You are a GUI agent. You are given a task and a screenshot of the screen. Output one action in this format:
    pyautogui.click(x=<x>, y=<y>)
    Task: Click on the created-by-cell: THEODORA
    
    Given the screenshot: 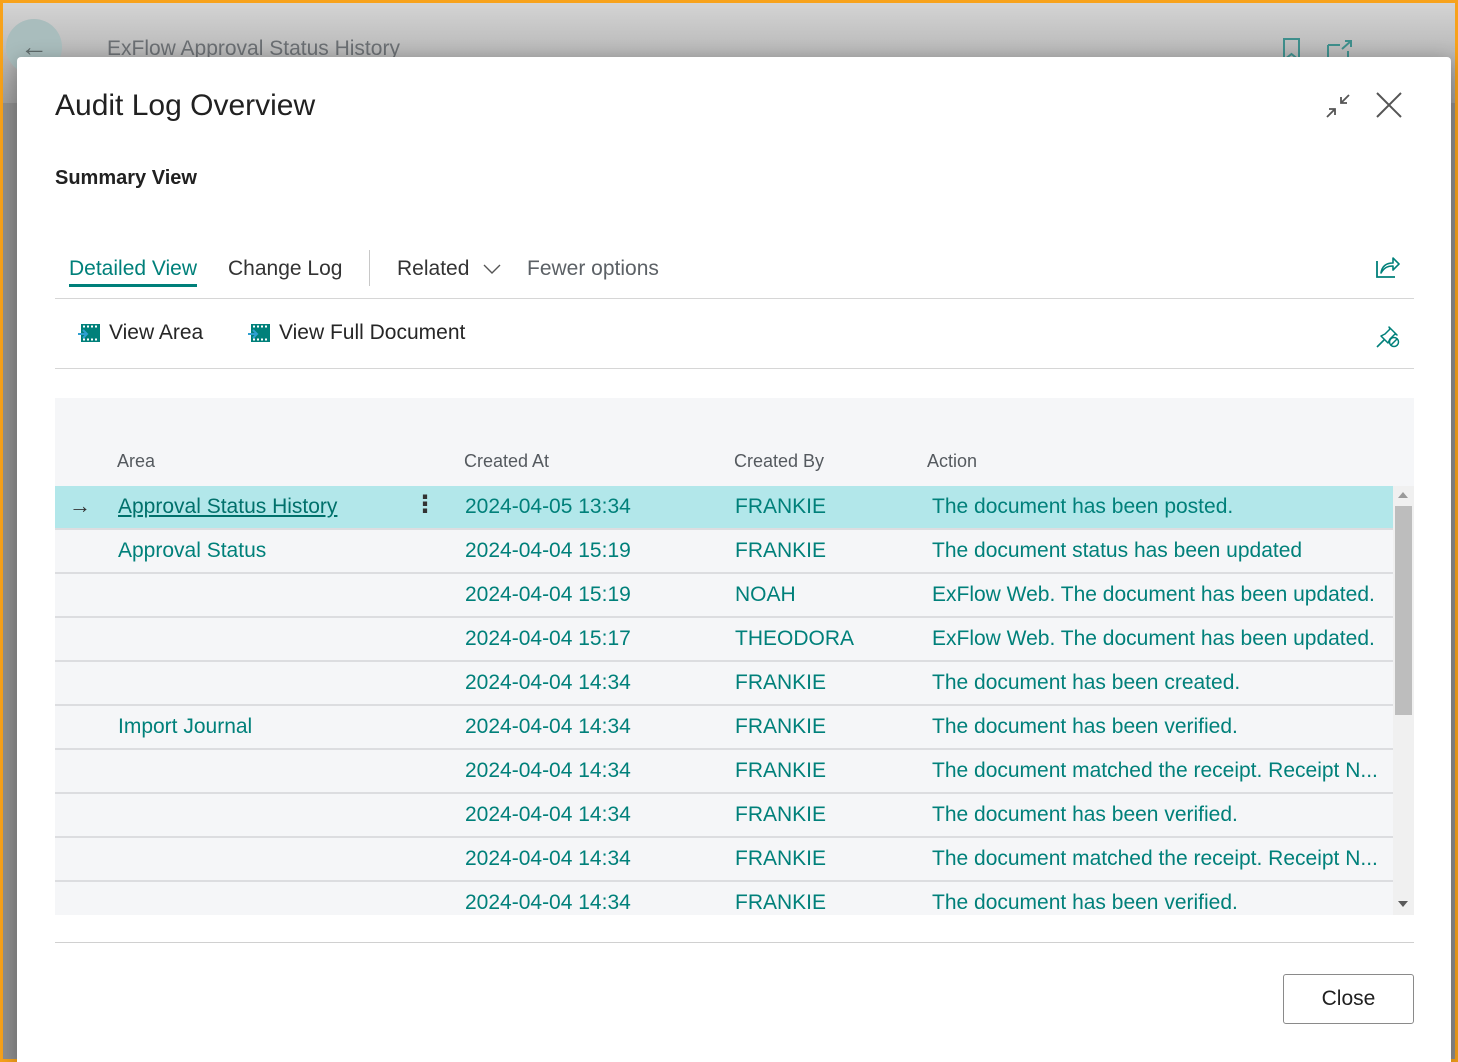 What is the action you would take?
    pyautogui.click(x=795, y=638)
    